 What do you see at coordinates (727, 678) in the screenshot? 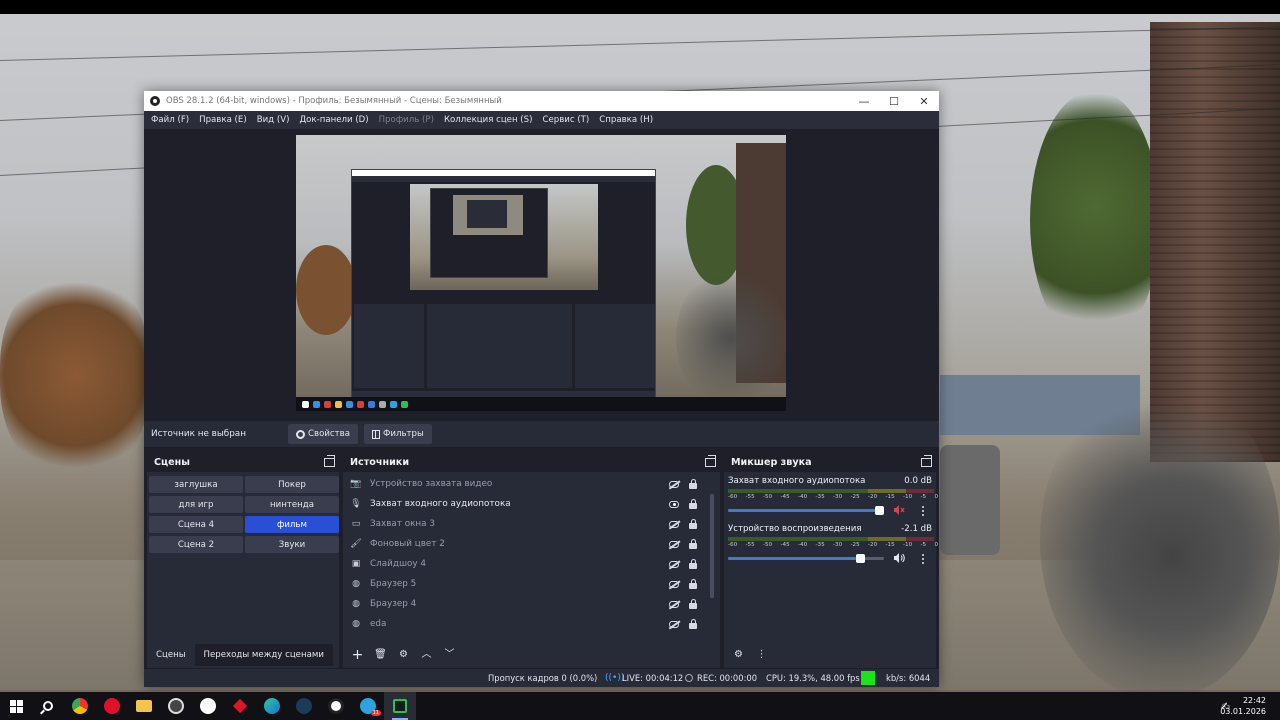
I see `record-timer: REC: 00:00:00` at bounding box center [727, 678].